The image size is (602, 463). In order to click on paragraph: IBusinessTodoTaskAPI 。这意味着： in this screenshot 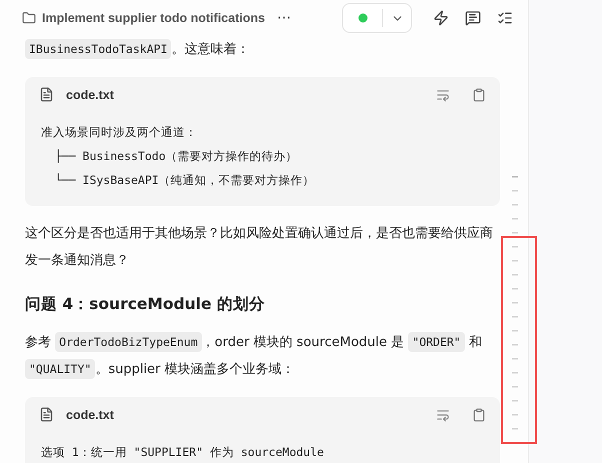, I will do `click(262, 49)`.